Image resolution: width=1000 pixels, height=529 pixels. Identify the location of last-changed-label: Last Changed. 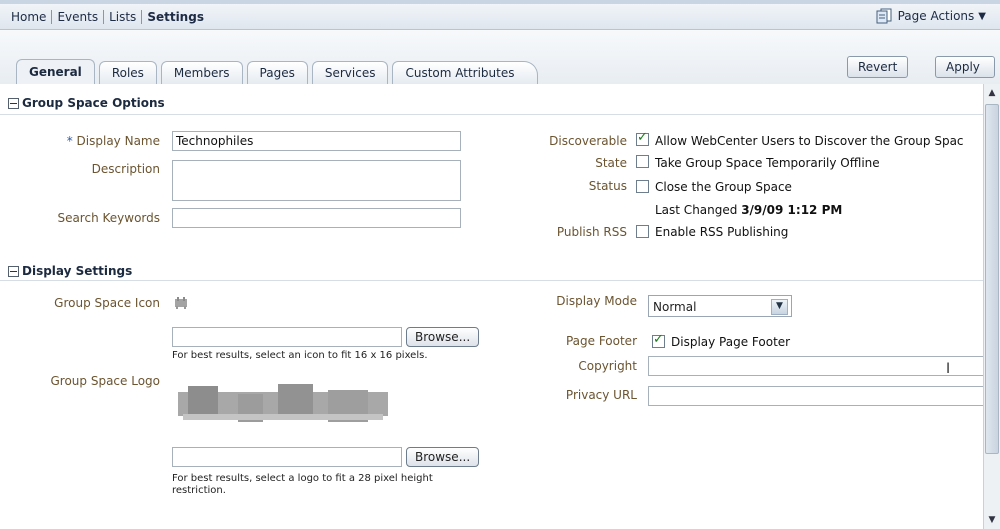
(696, 210).